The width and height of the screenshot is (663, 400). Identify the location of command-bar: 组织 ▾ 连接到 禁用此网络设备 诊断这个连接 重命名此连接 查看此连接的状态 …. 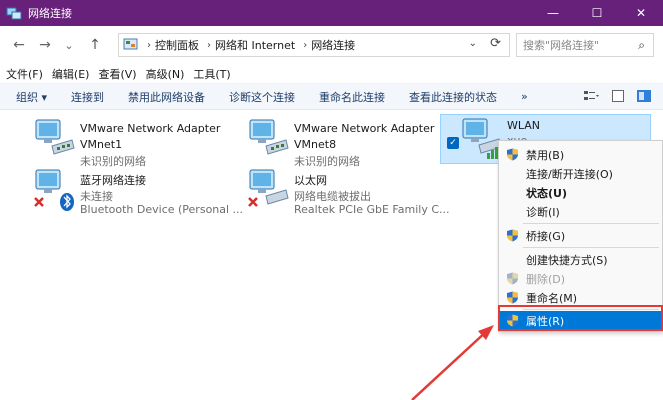
(331, 97).